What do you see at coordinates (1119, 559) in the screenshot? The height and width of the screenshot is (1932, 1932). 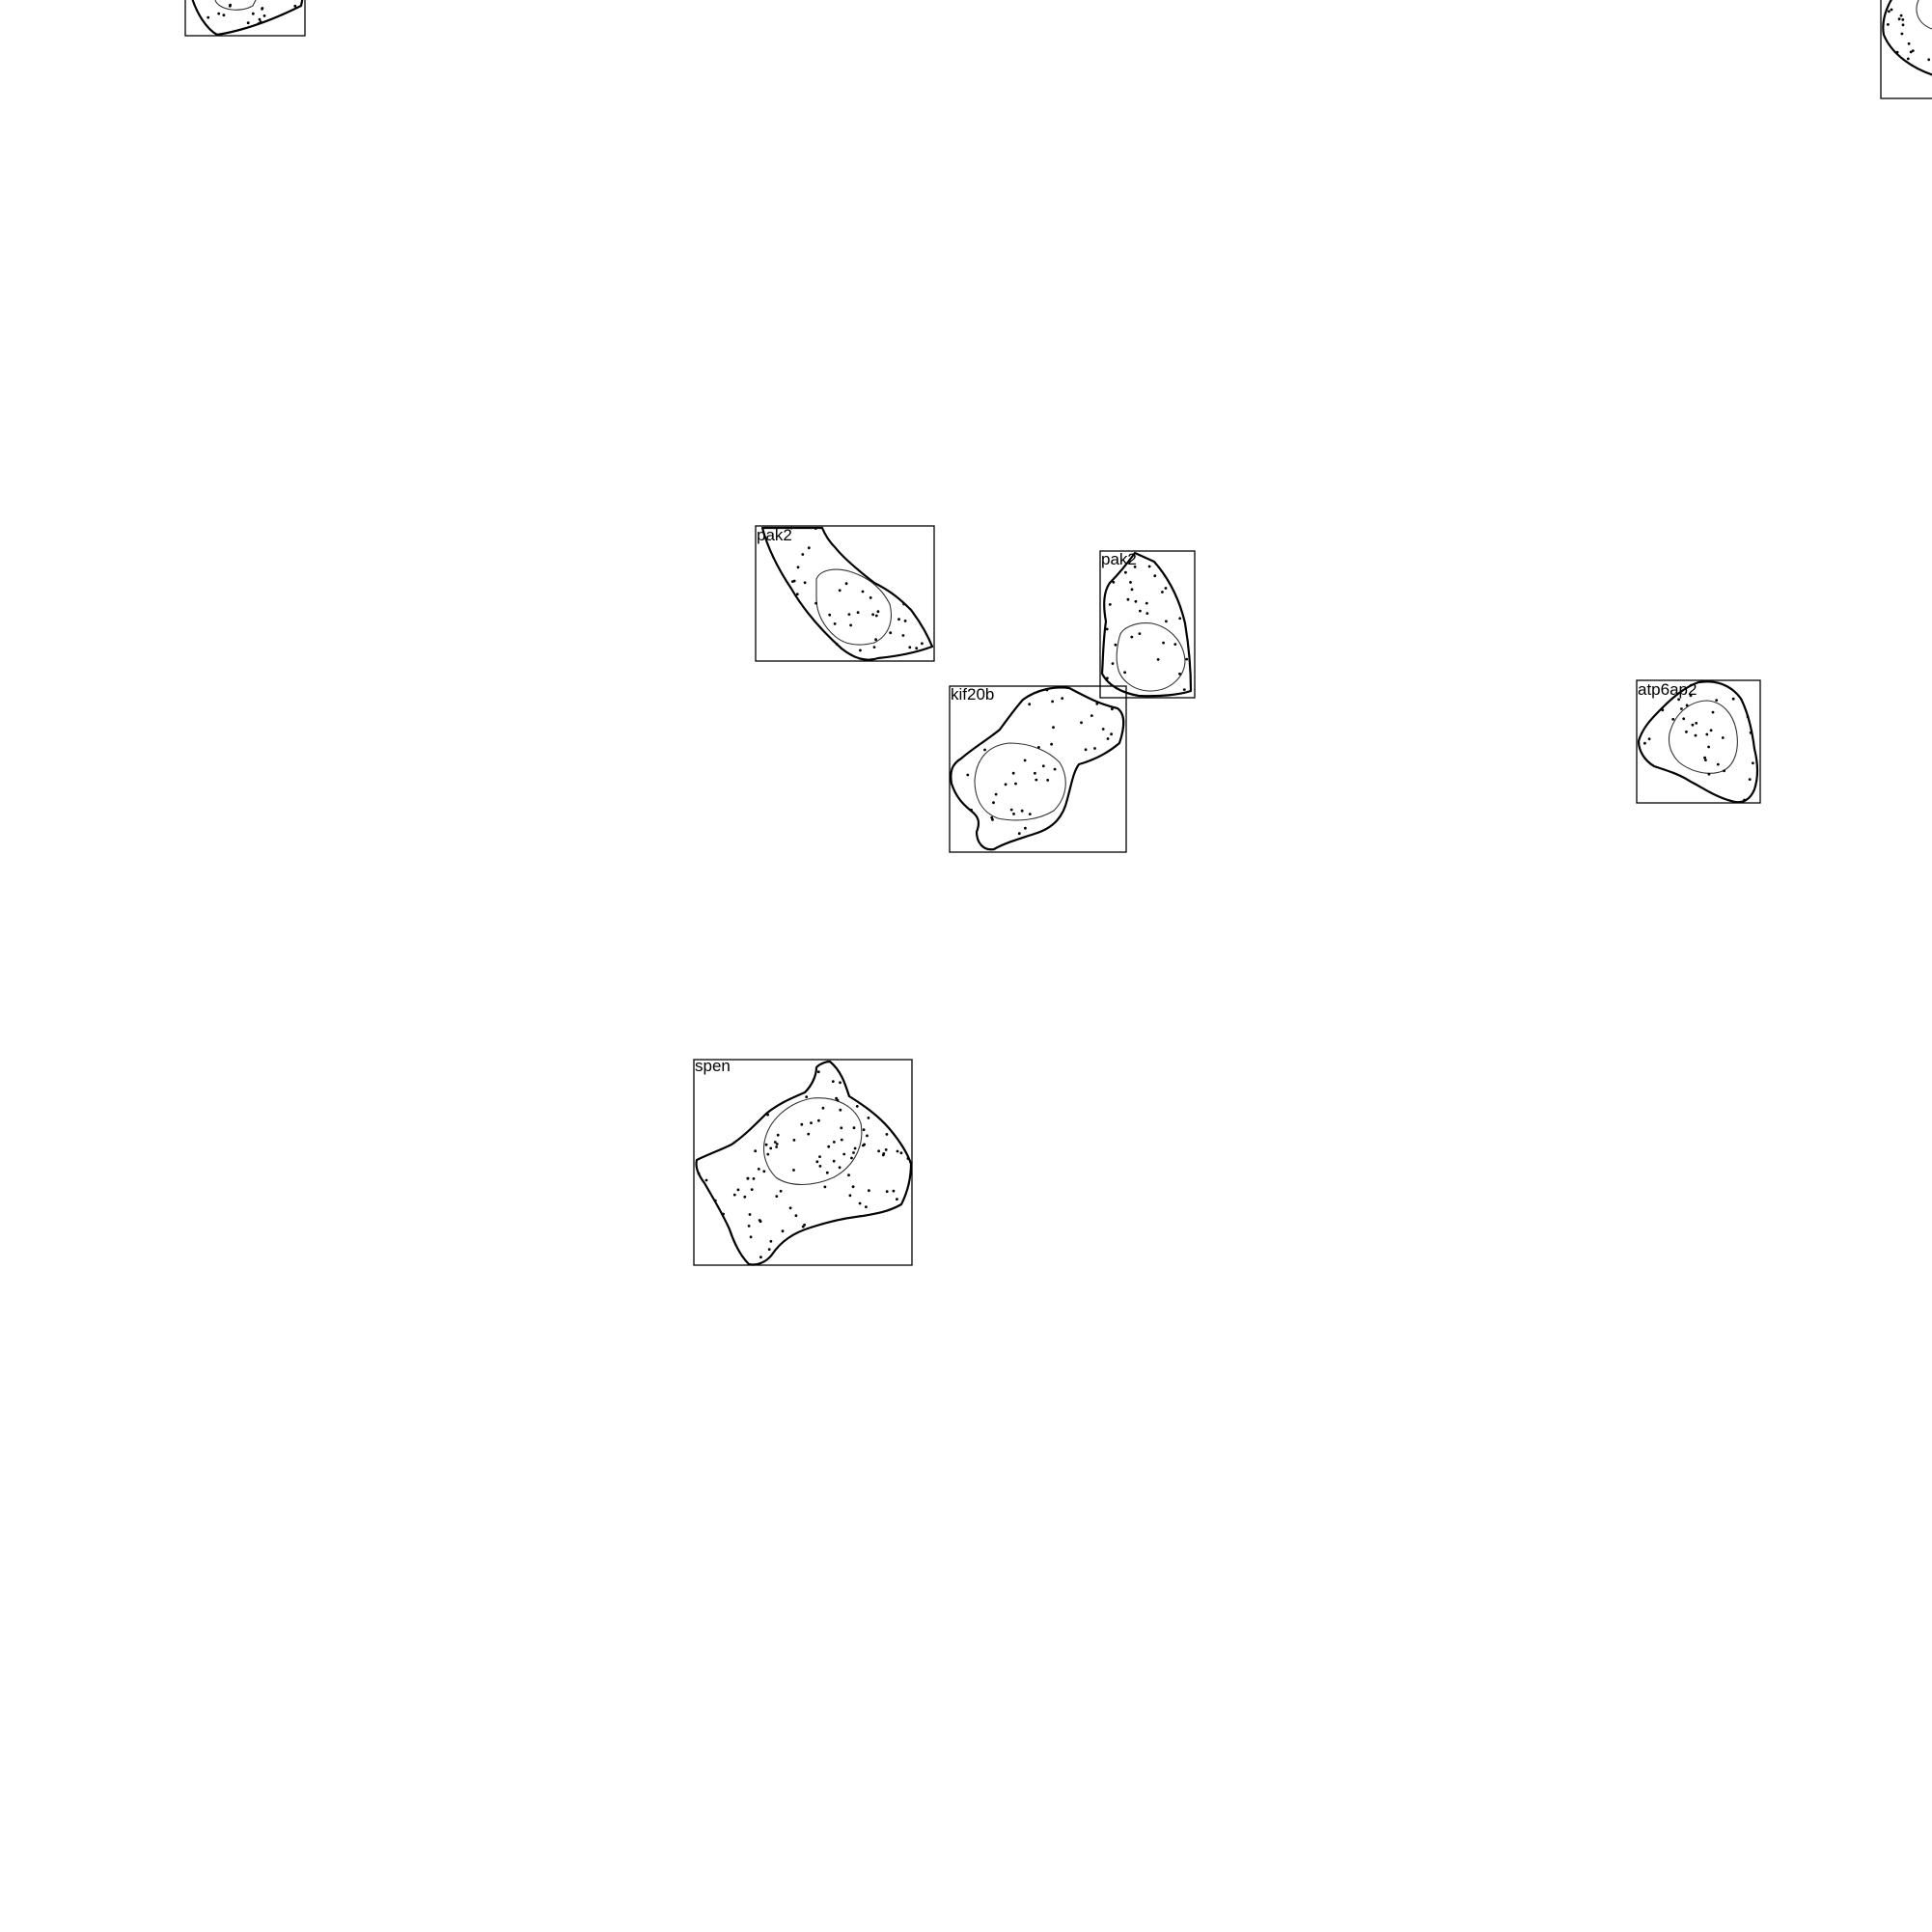 I see `cell-label: pak2` at bounding box center [1119, 559].